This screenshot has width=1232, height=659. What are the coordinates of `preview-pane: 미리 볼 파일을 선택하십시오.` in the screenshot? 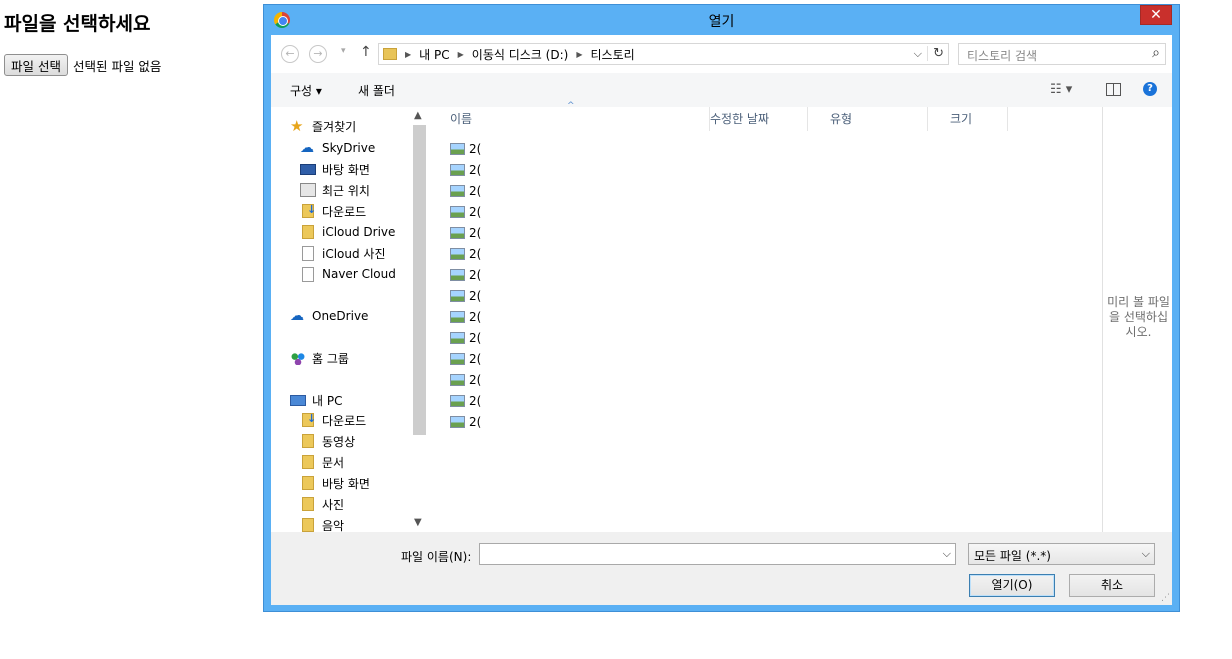 It's located at (1137, 319).